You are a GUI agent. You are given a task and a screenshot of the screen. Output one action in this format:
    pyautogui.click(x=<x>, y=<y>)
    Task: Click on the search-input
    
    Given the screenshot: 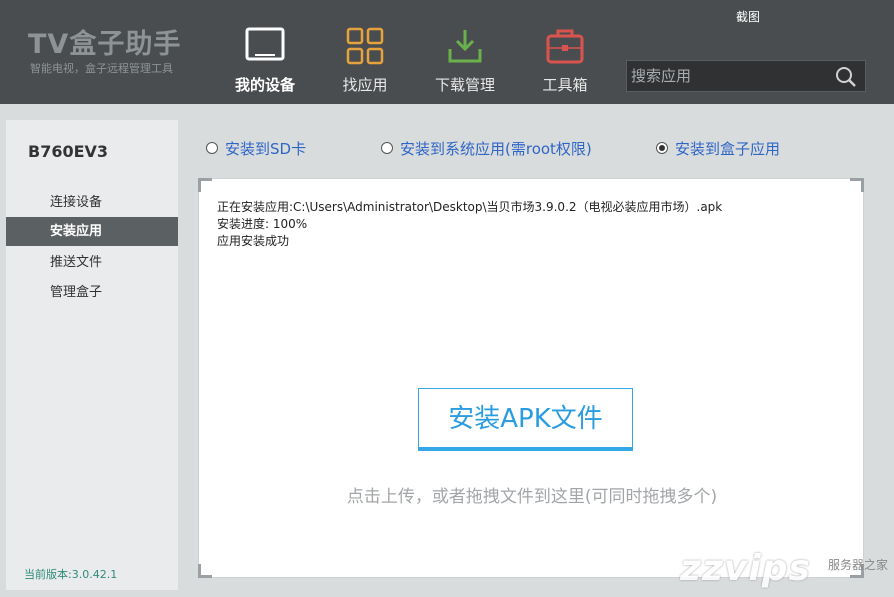 What is the action you would take?
    pyautogui.click(x=731, y=76)
    